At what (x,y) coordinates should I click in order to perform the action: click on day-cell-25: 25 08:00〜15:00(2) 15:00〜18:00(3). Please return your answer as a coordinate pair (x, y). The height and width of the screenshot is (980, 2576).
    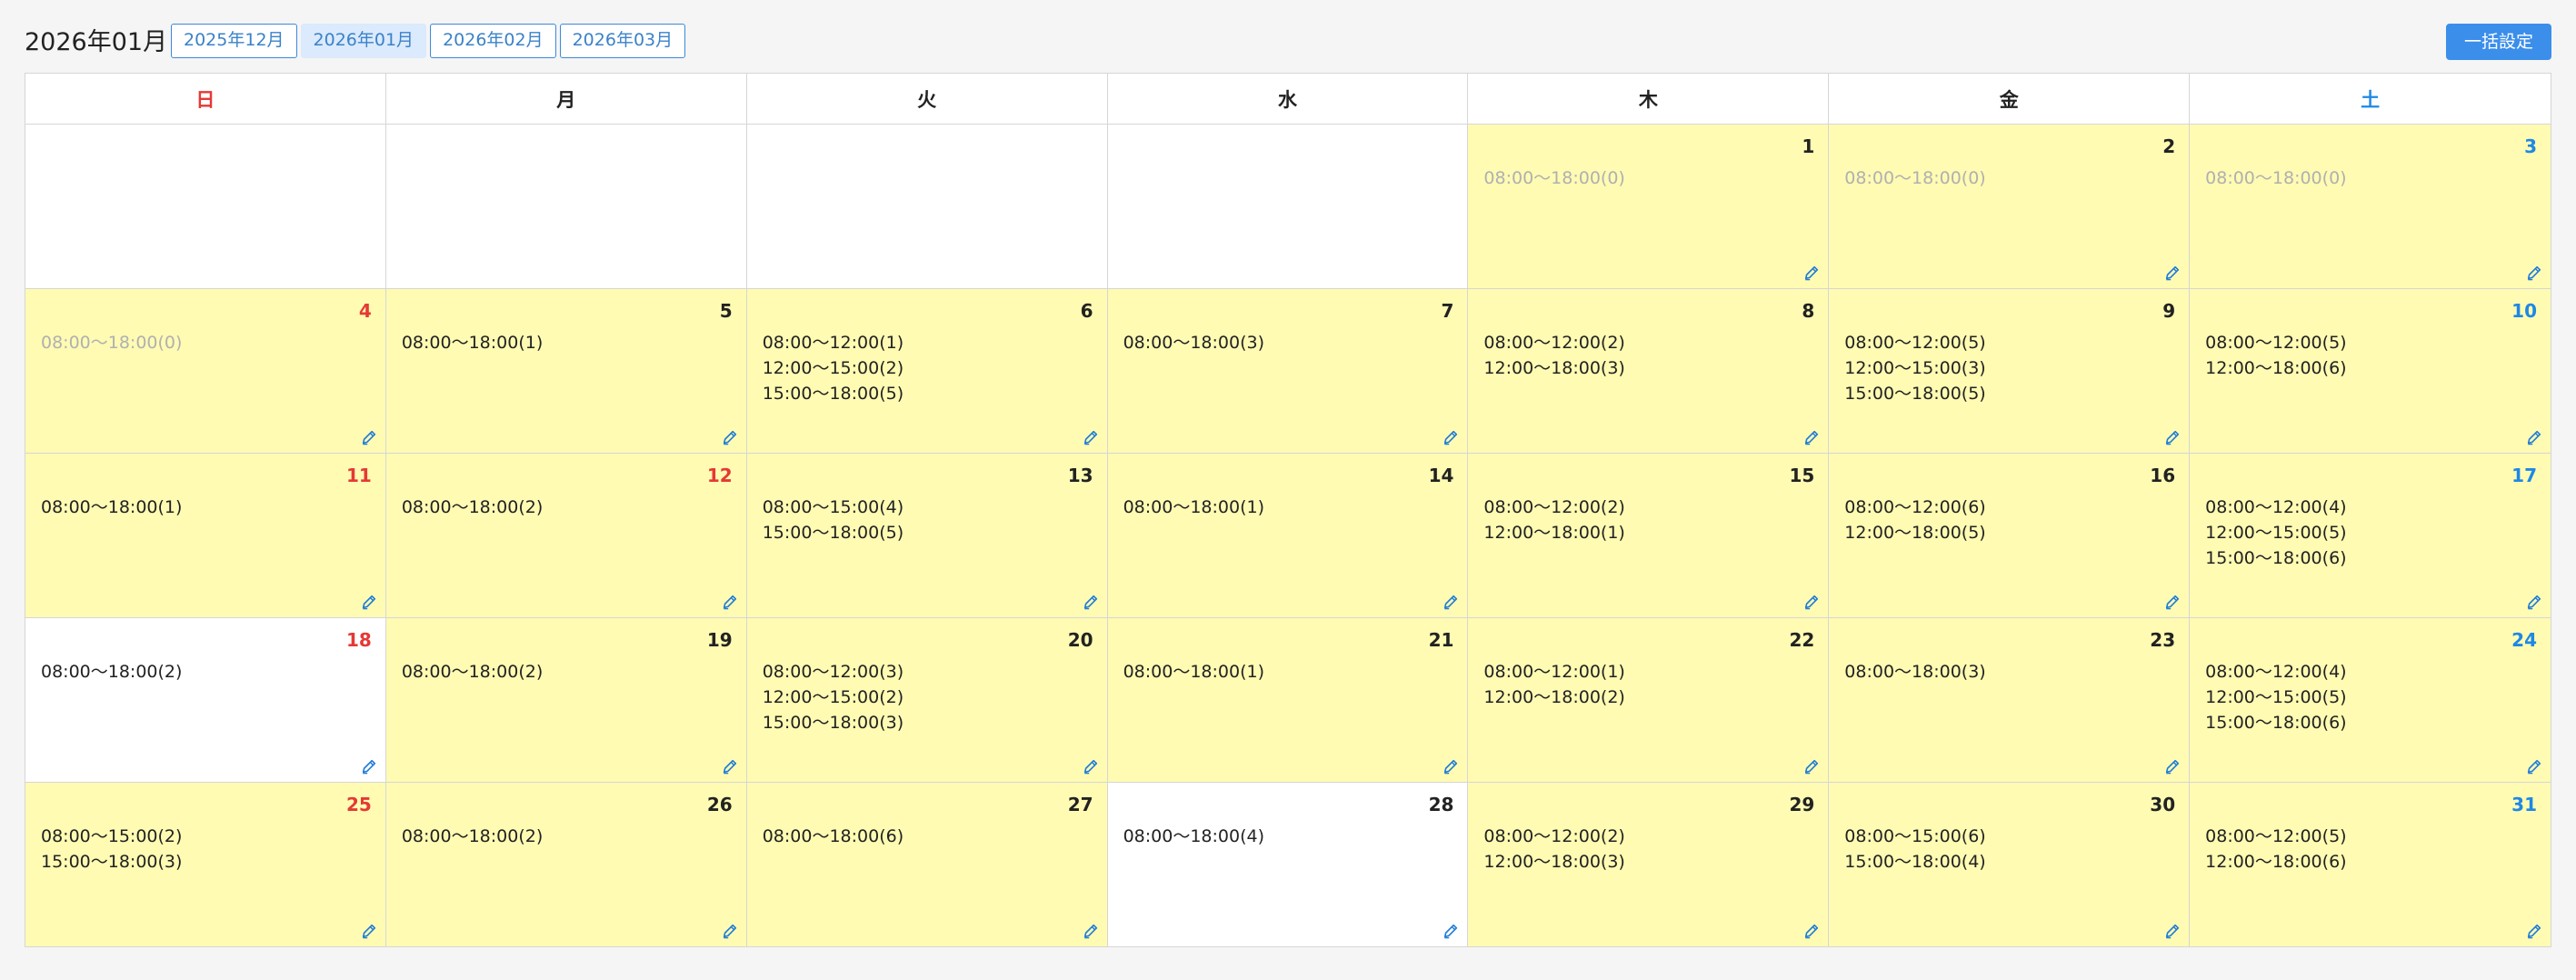
    Looking at the image, I should click on (205, 865).